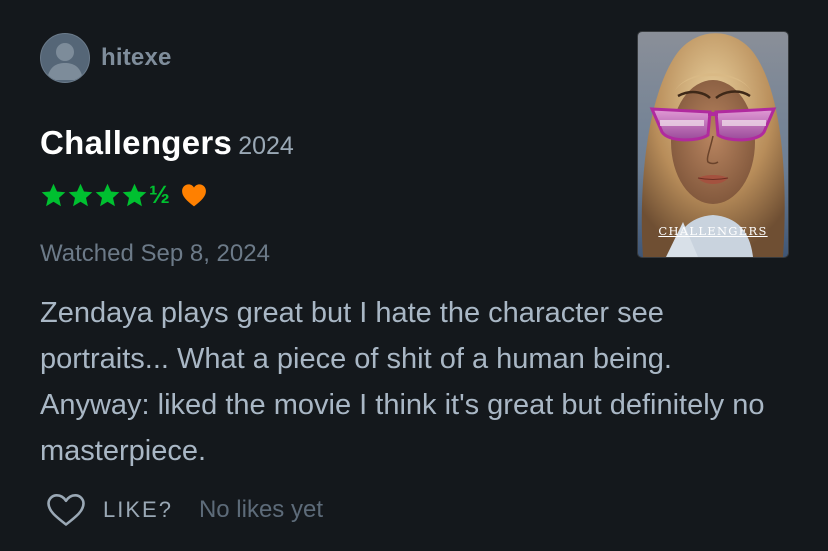  What do you see at coordinates (159, 194) in the screenshot?
I see `half-star: ½` at bounding box center [159, 194].